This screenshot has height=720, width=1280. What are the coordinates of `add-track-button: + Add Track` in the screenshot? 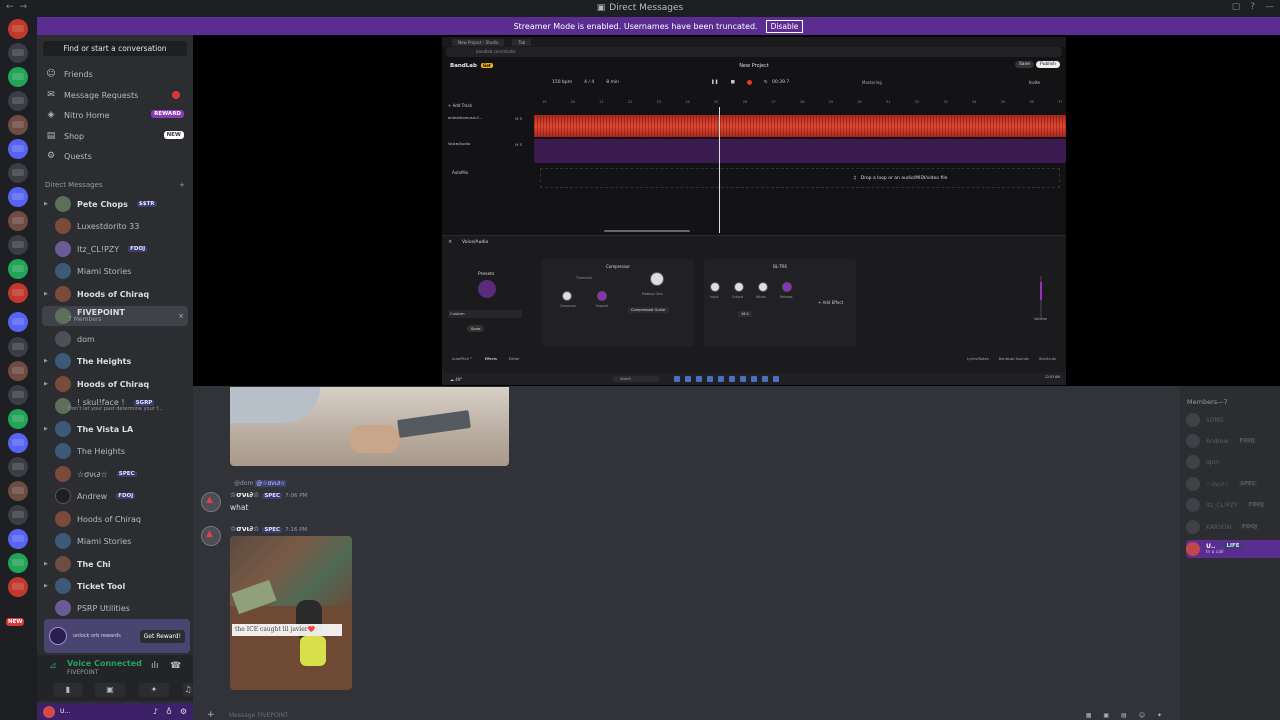 It's located at (460, 105).